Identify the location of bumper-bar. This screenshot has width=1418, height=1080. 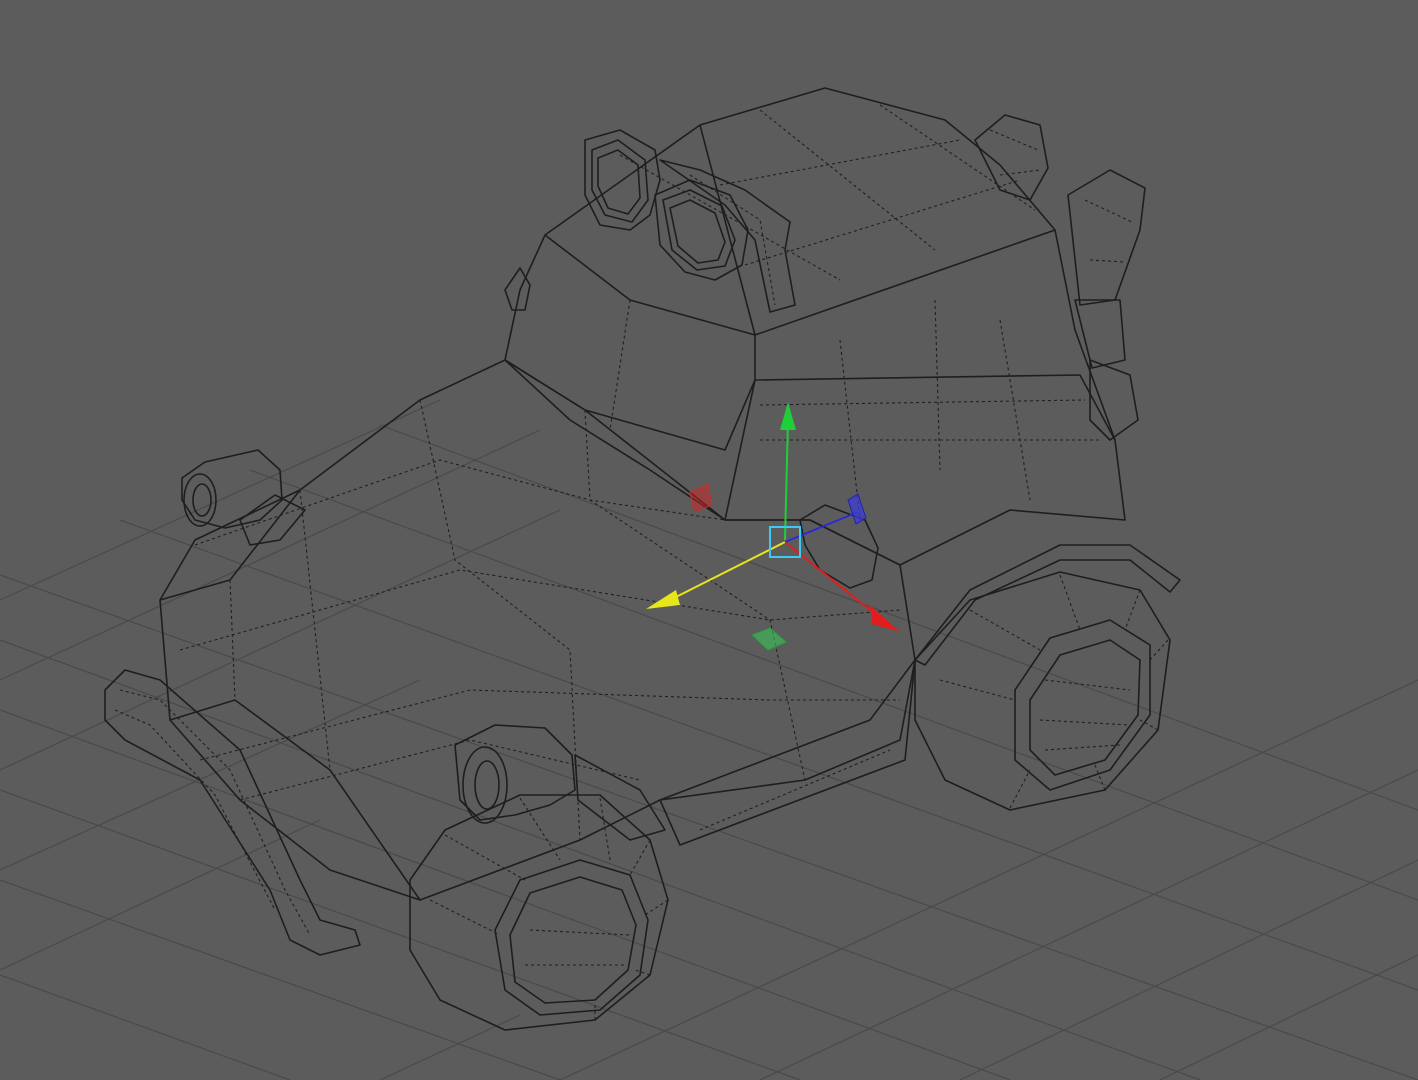
(232, 812).